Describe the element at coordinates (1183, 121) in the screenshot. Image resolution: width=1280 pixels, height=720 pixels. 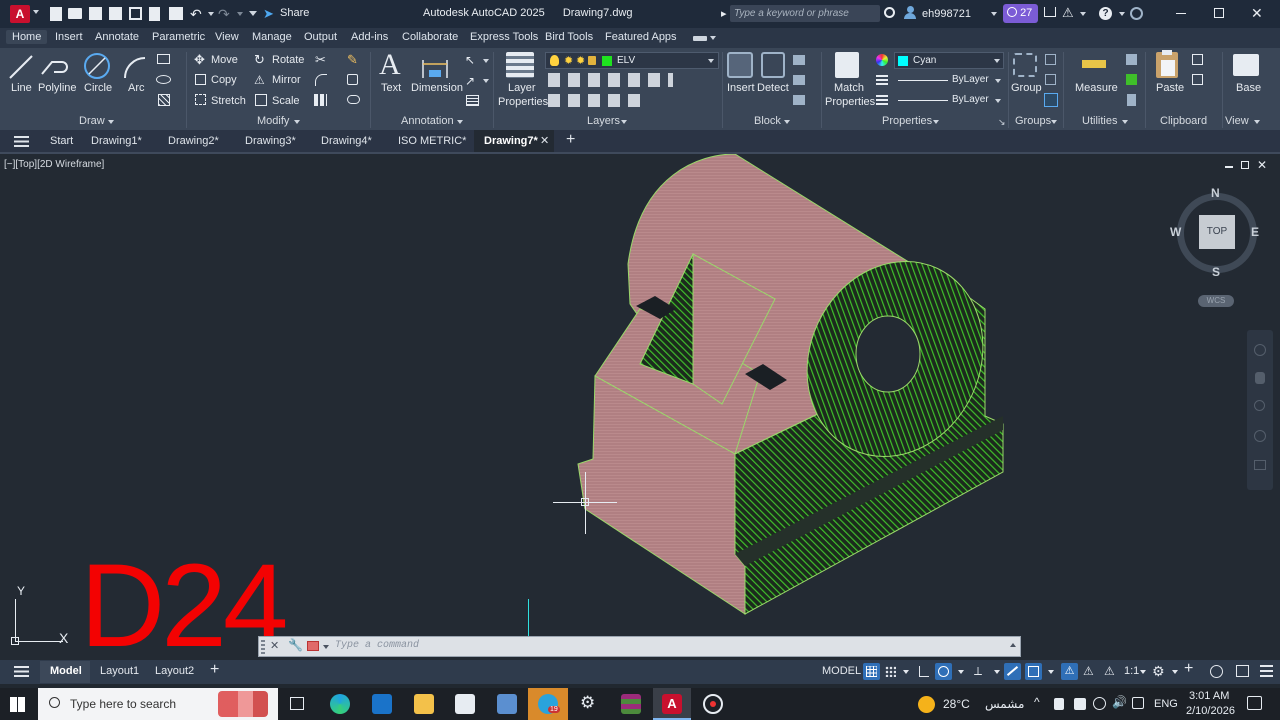
I see `clipboard-panel-title: Clipboard` at that location.